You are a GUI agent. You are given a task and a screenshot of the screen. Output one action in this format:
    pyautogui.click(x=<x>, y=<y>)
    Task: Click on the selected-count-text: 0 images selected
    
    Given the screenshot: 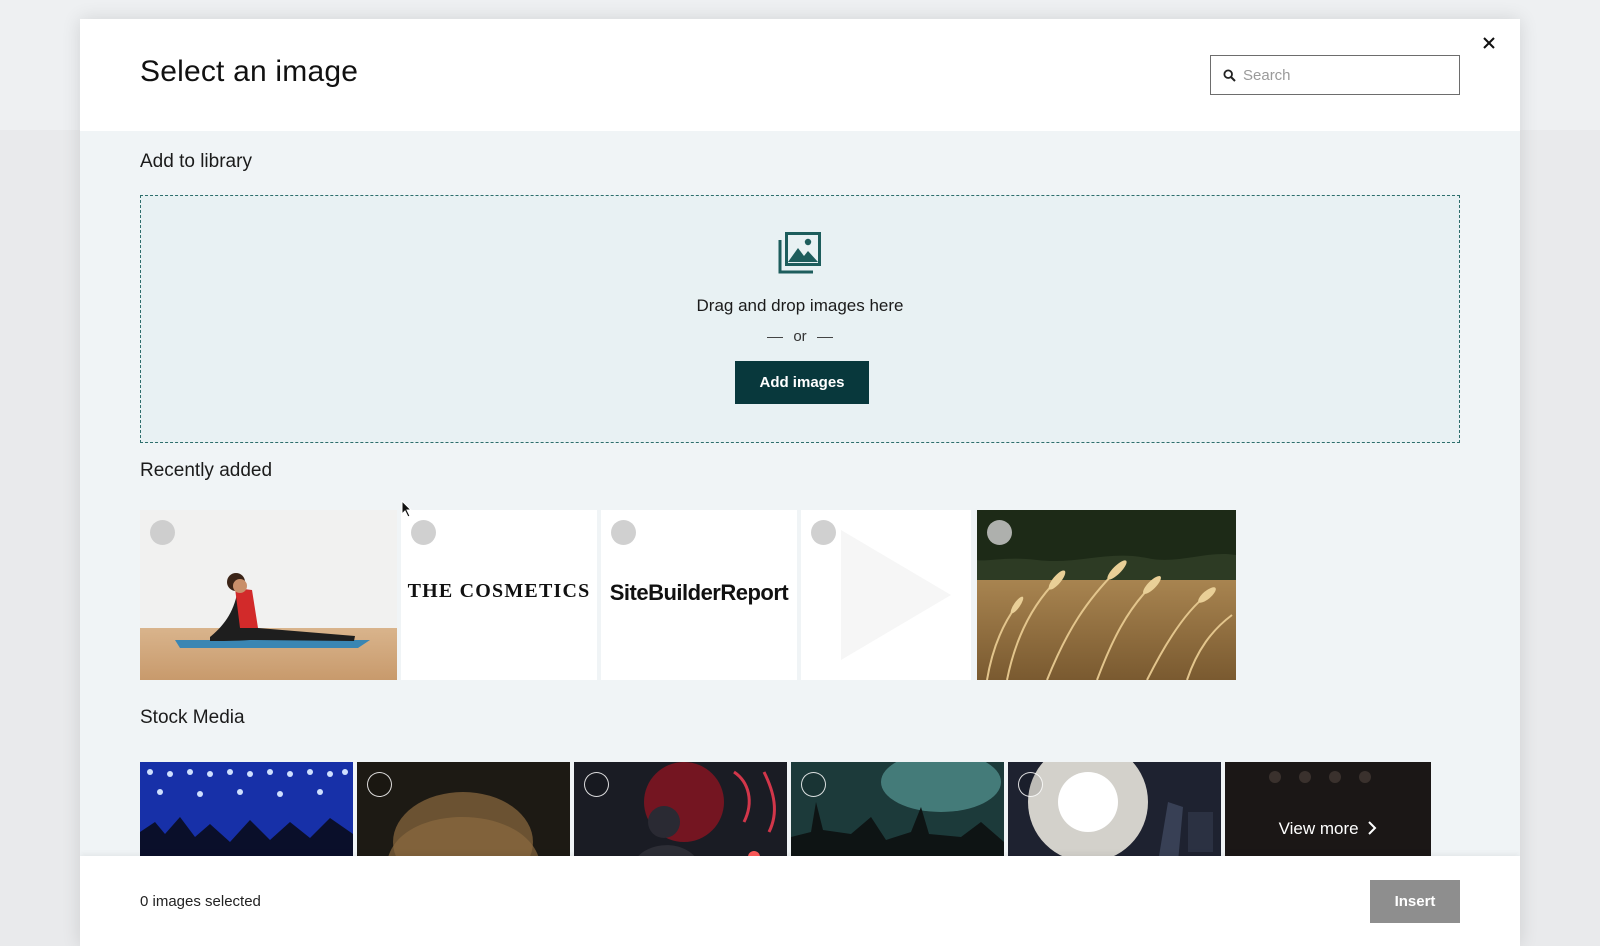 What is the action you would take?
    pyautogui.click(x=200, y=901)
    